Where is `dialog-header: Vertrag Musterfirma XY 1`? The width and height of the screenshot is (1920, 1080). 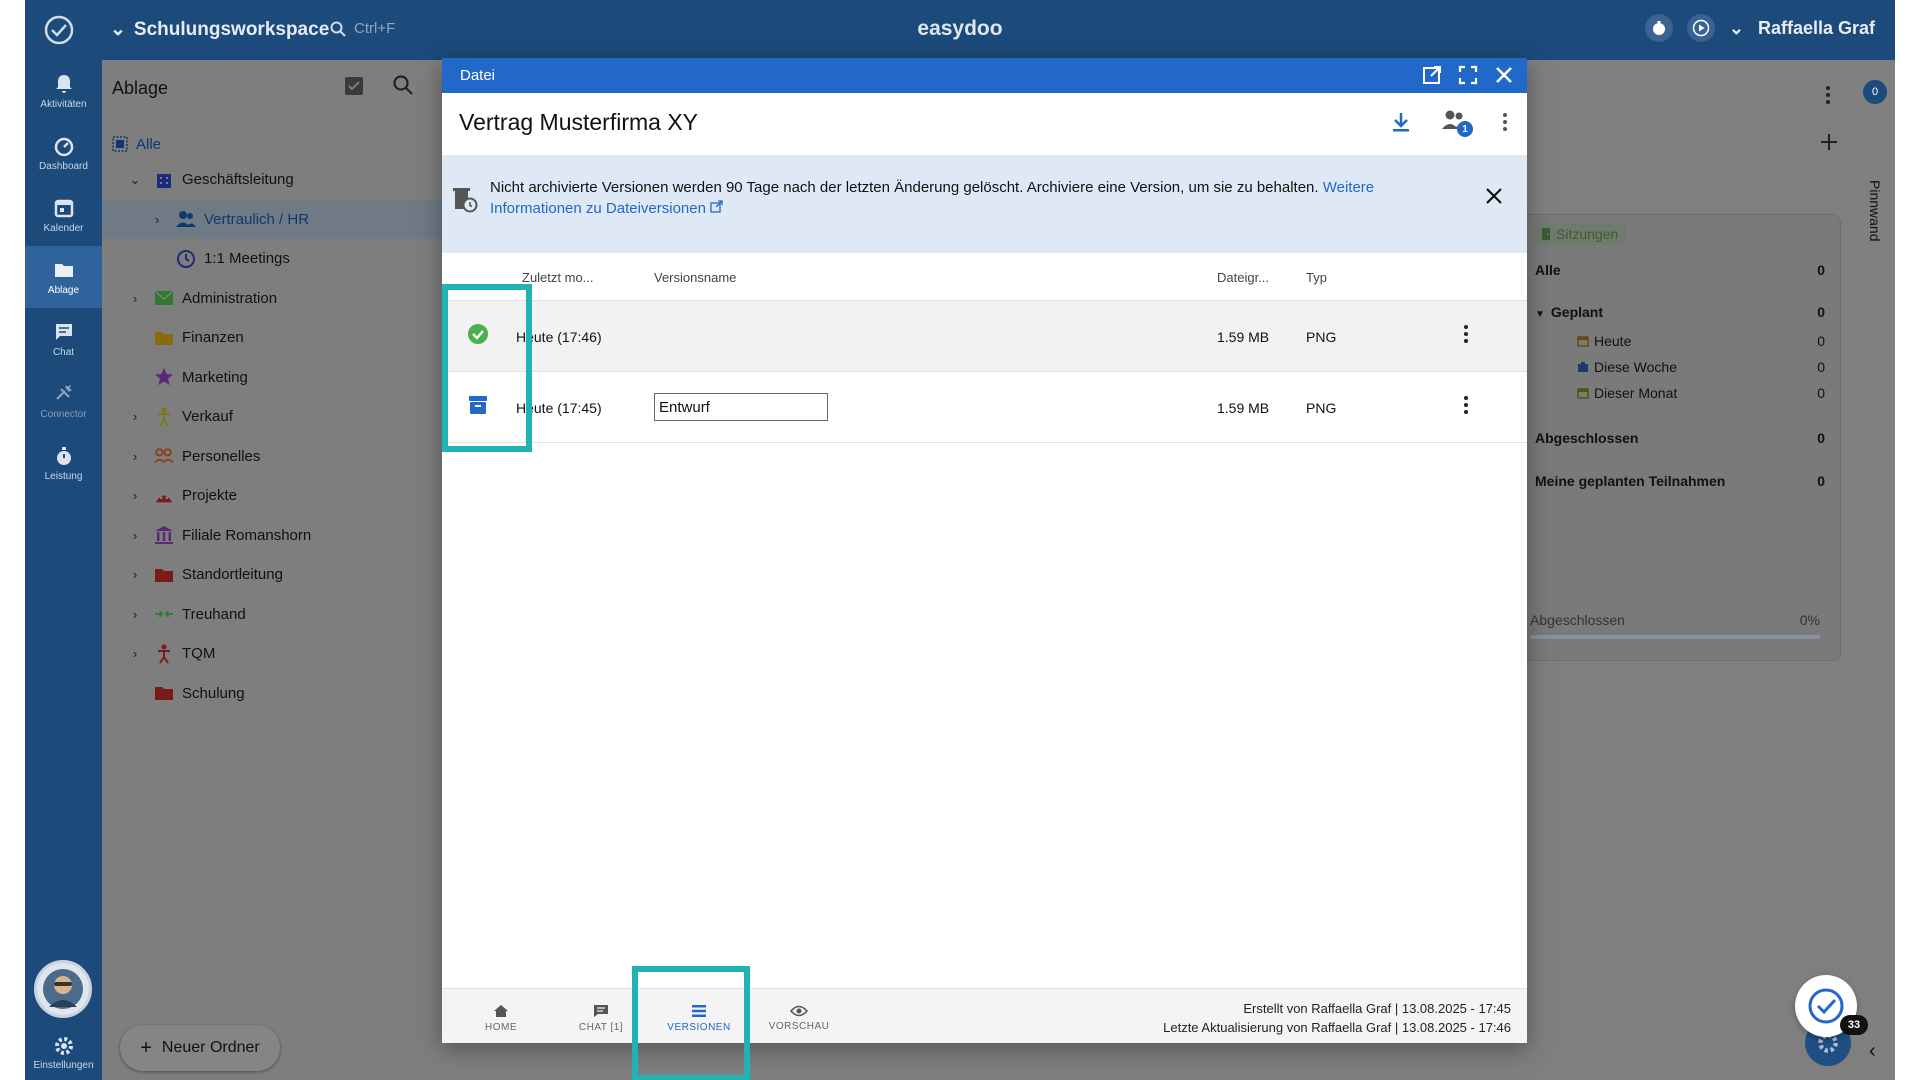 dialog-header: Vertrag Musterfirma XY 1 is located at coordinates (984, 124).